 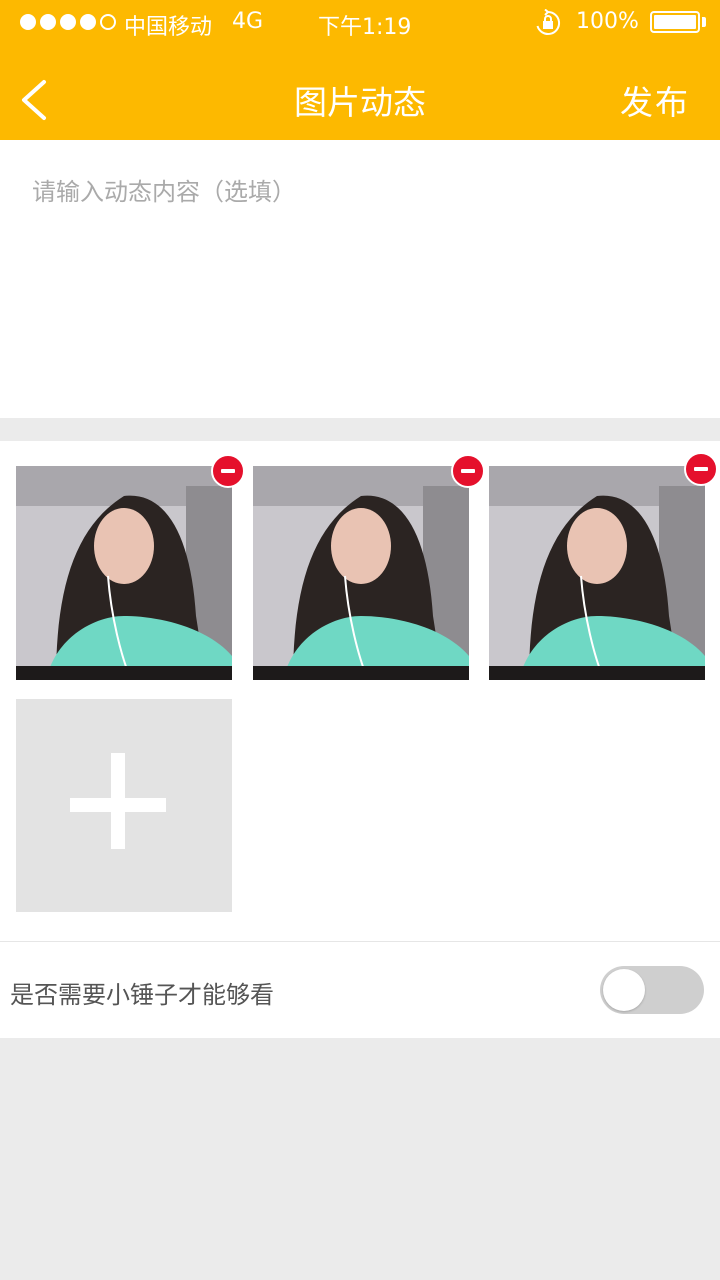 I want to click on battery-percentage: 100%, so click(x=607, y=21).